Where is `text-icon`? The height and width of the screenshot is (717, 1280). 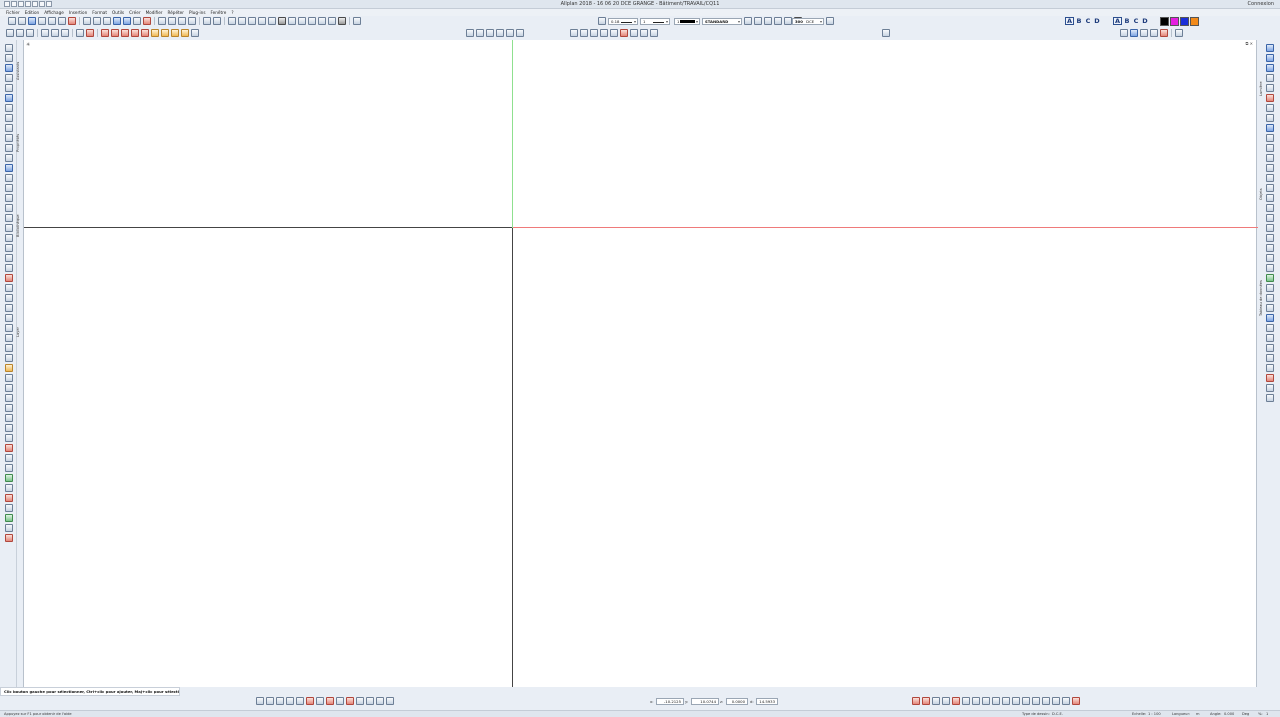 text-icon is located at coordinates (1134, 33).